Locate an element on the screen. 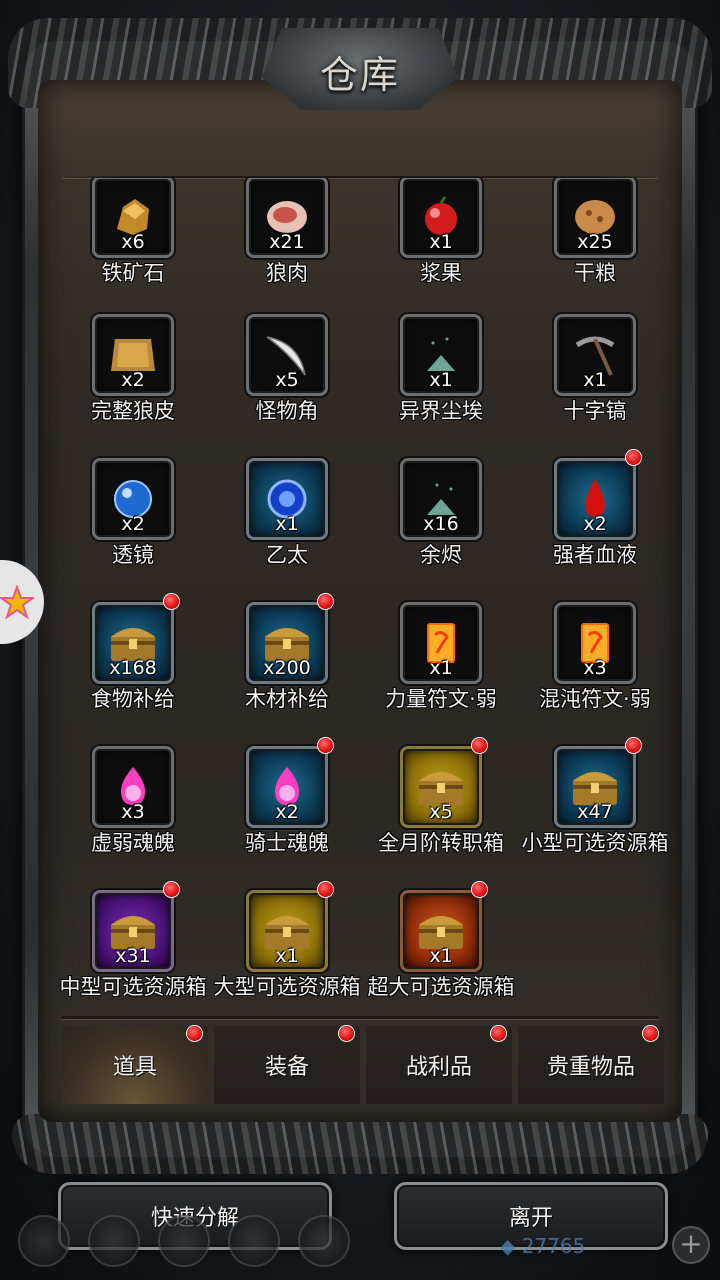  inventory-item: x25 干粮 is located at coordinates (593, 247).